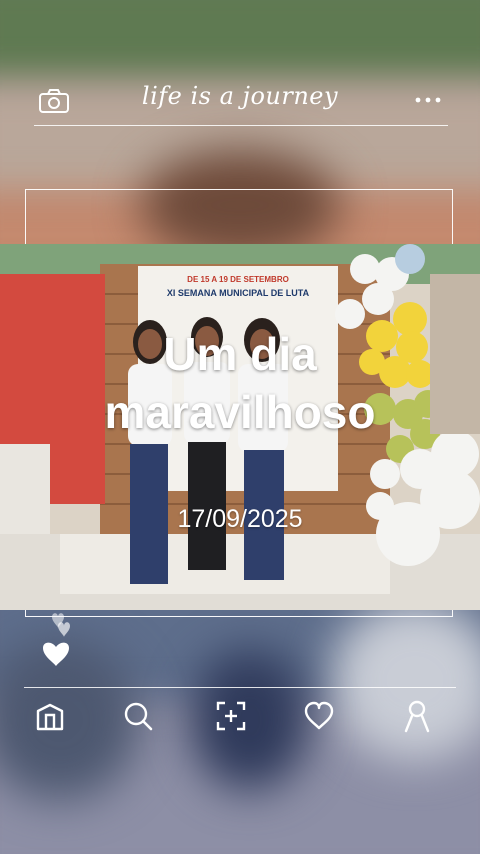 Image resolution: width=480 pixels, height=854 pixels. I want to click on more-icon, so click(428, 100).